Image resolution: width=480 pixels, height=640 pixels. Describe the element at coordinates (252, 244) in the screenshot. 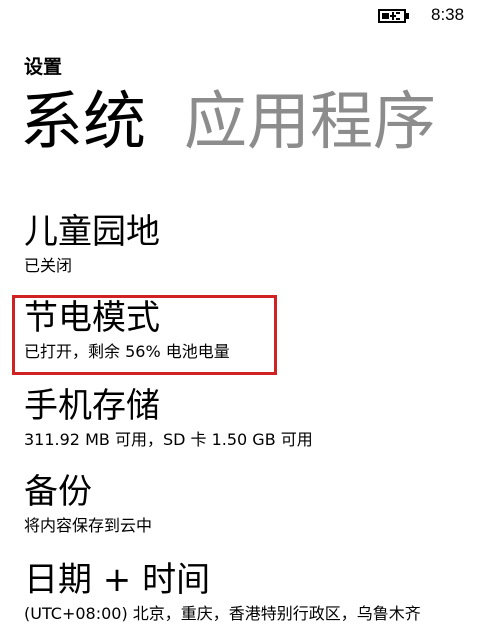

I see `settings-item-kids-corner: 儿童园地 已关闭` at that location.